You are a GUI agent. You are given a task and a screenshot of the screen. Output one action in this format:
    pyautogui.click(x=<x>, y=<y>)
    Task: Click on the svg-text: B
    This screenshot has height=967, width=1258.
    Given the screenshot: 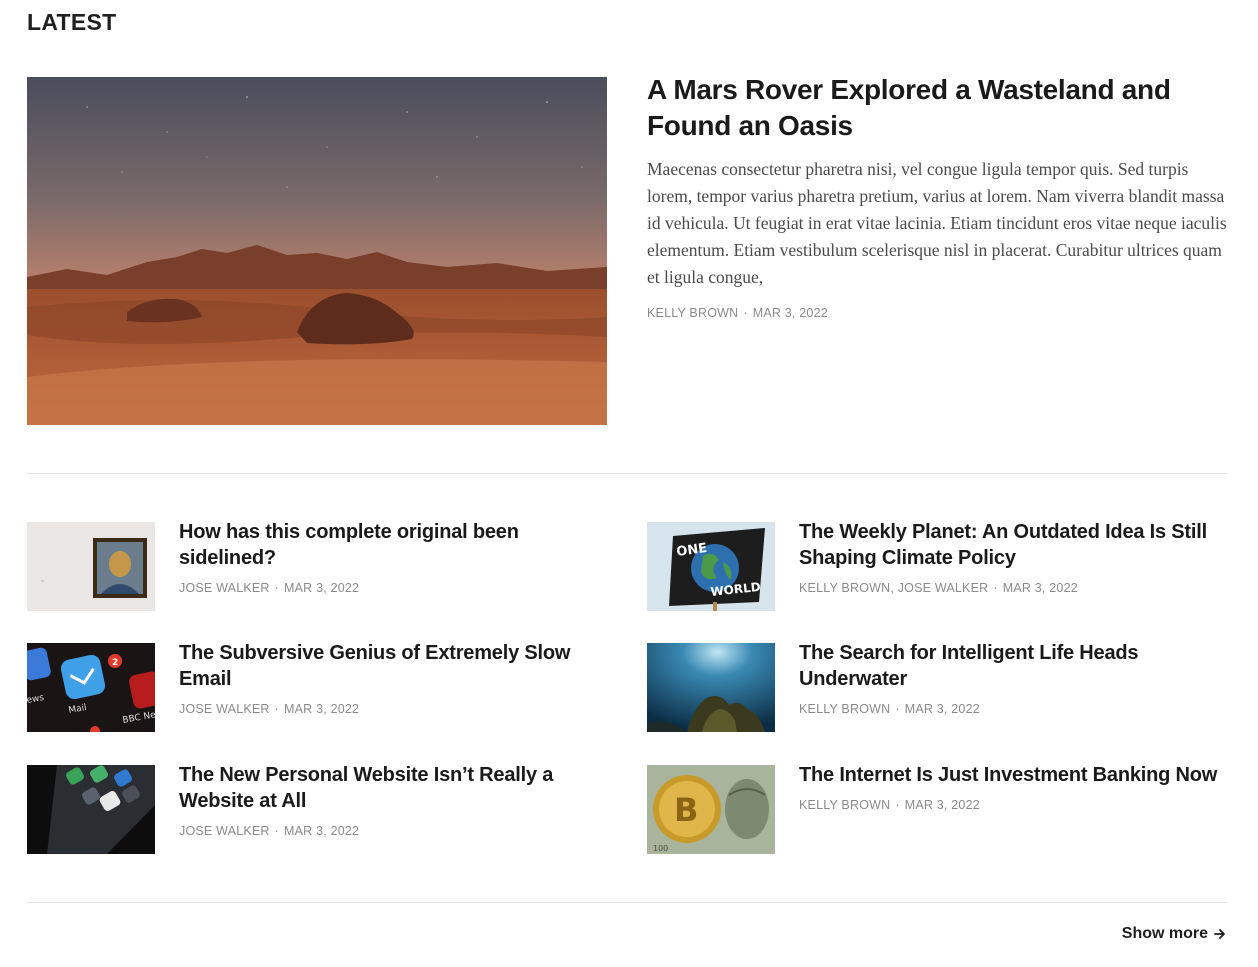 What is the action you would take?
    pyautogui.click(x=686, y=810)
    